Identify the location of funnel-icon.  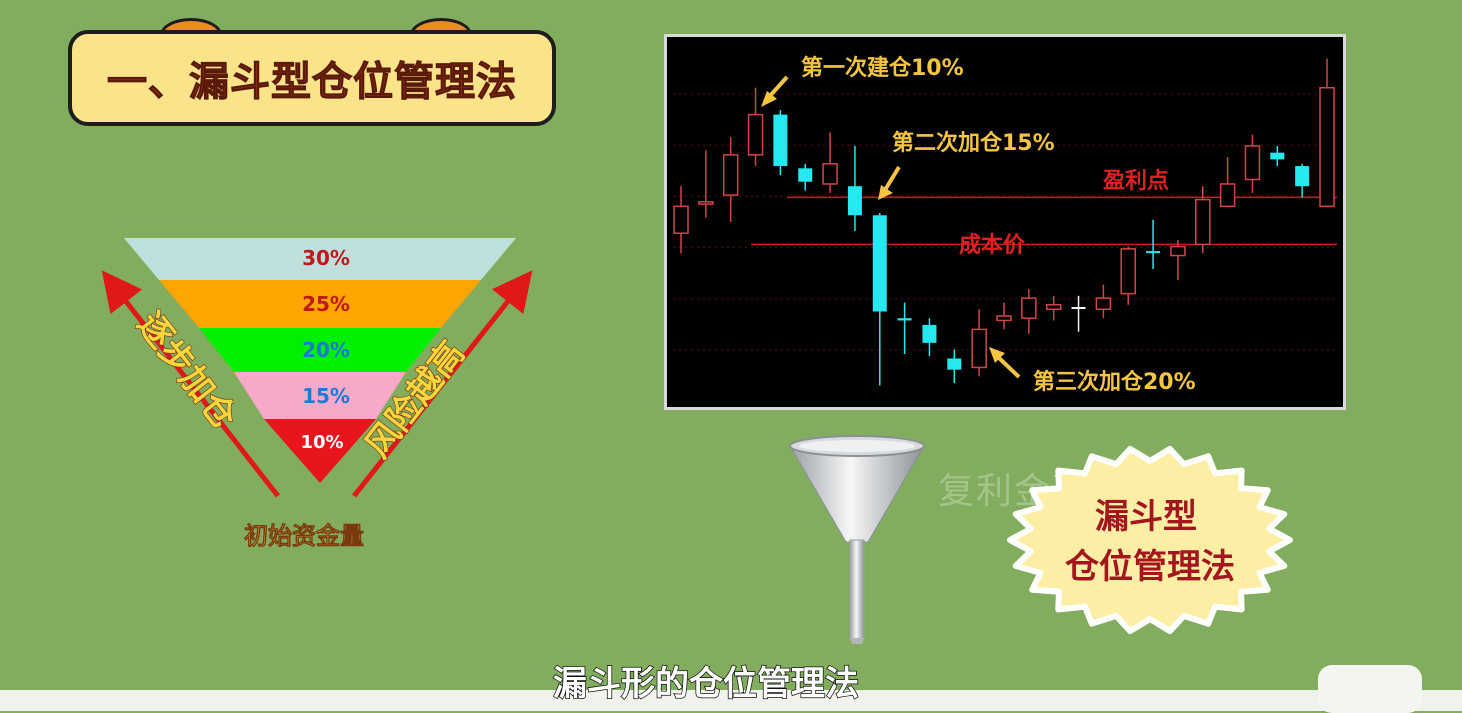
(857, 539).